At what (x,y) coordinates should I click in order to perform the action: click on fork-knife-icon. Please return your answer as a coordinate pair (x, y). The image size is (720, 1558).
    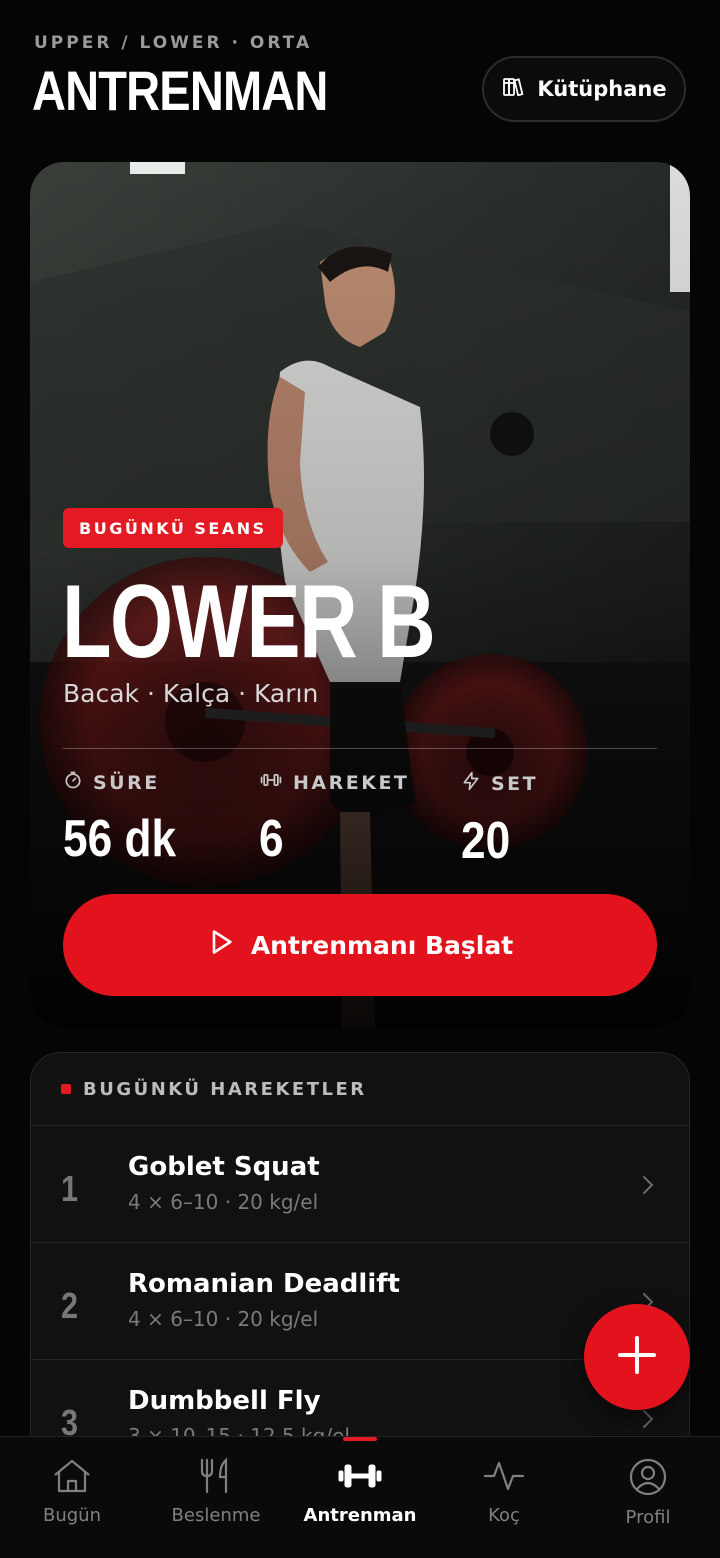
    Looking at the image, I should click on (216, 1478).